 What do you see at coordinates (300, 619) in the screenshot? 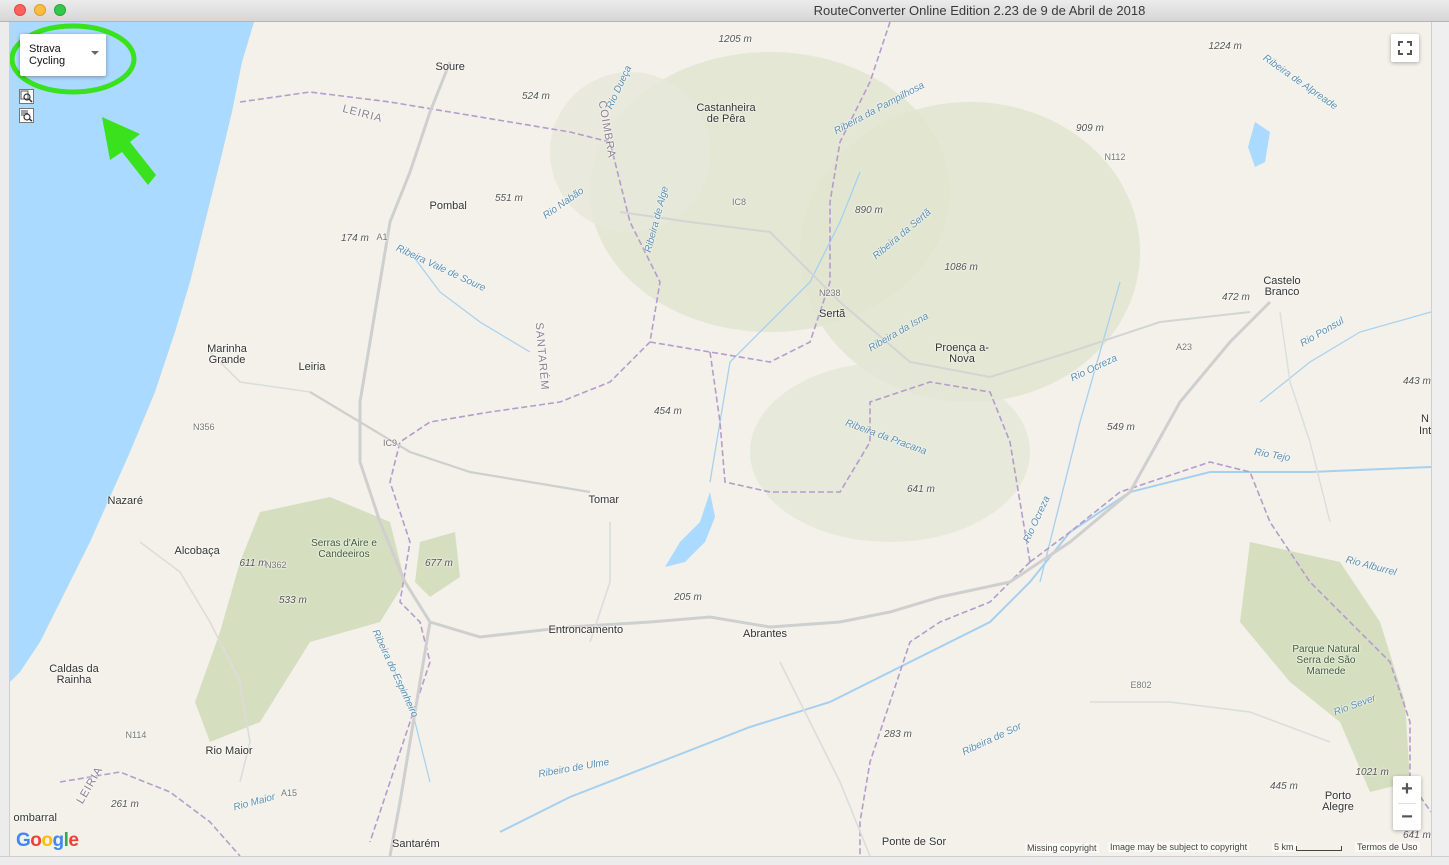
I see `park-area` at bounding box center [300, 619].